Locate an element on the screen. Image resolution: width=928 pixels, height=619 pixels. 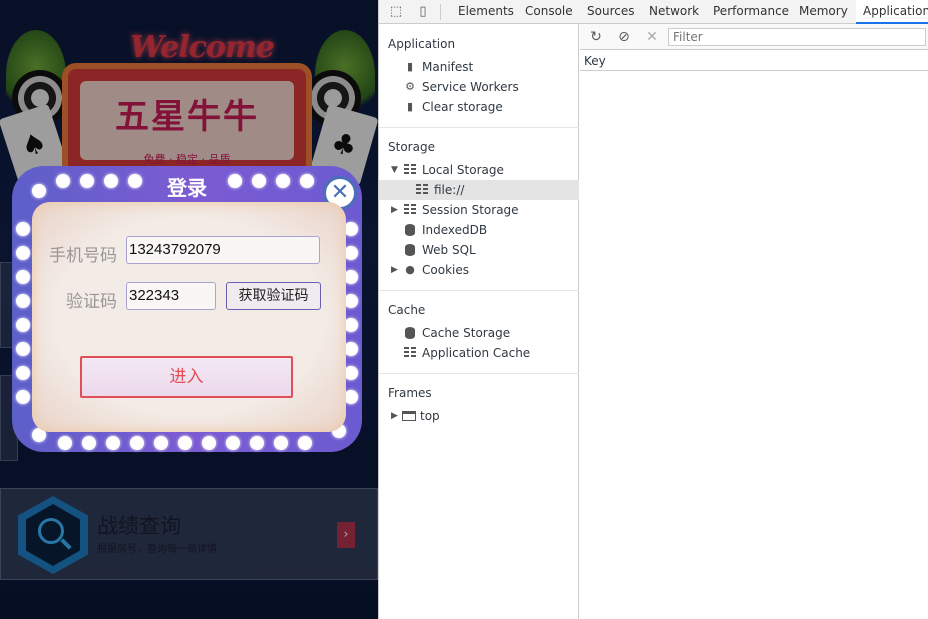
frame-icon is located at coordinates (409, 416).